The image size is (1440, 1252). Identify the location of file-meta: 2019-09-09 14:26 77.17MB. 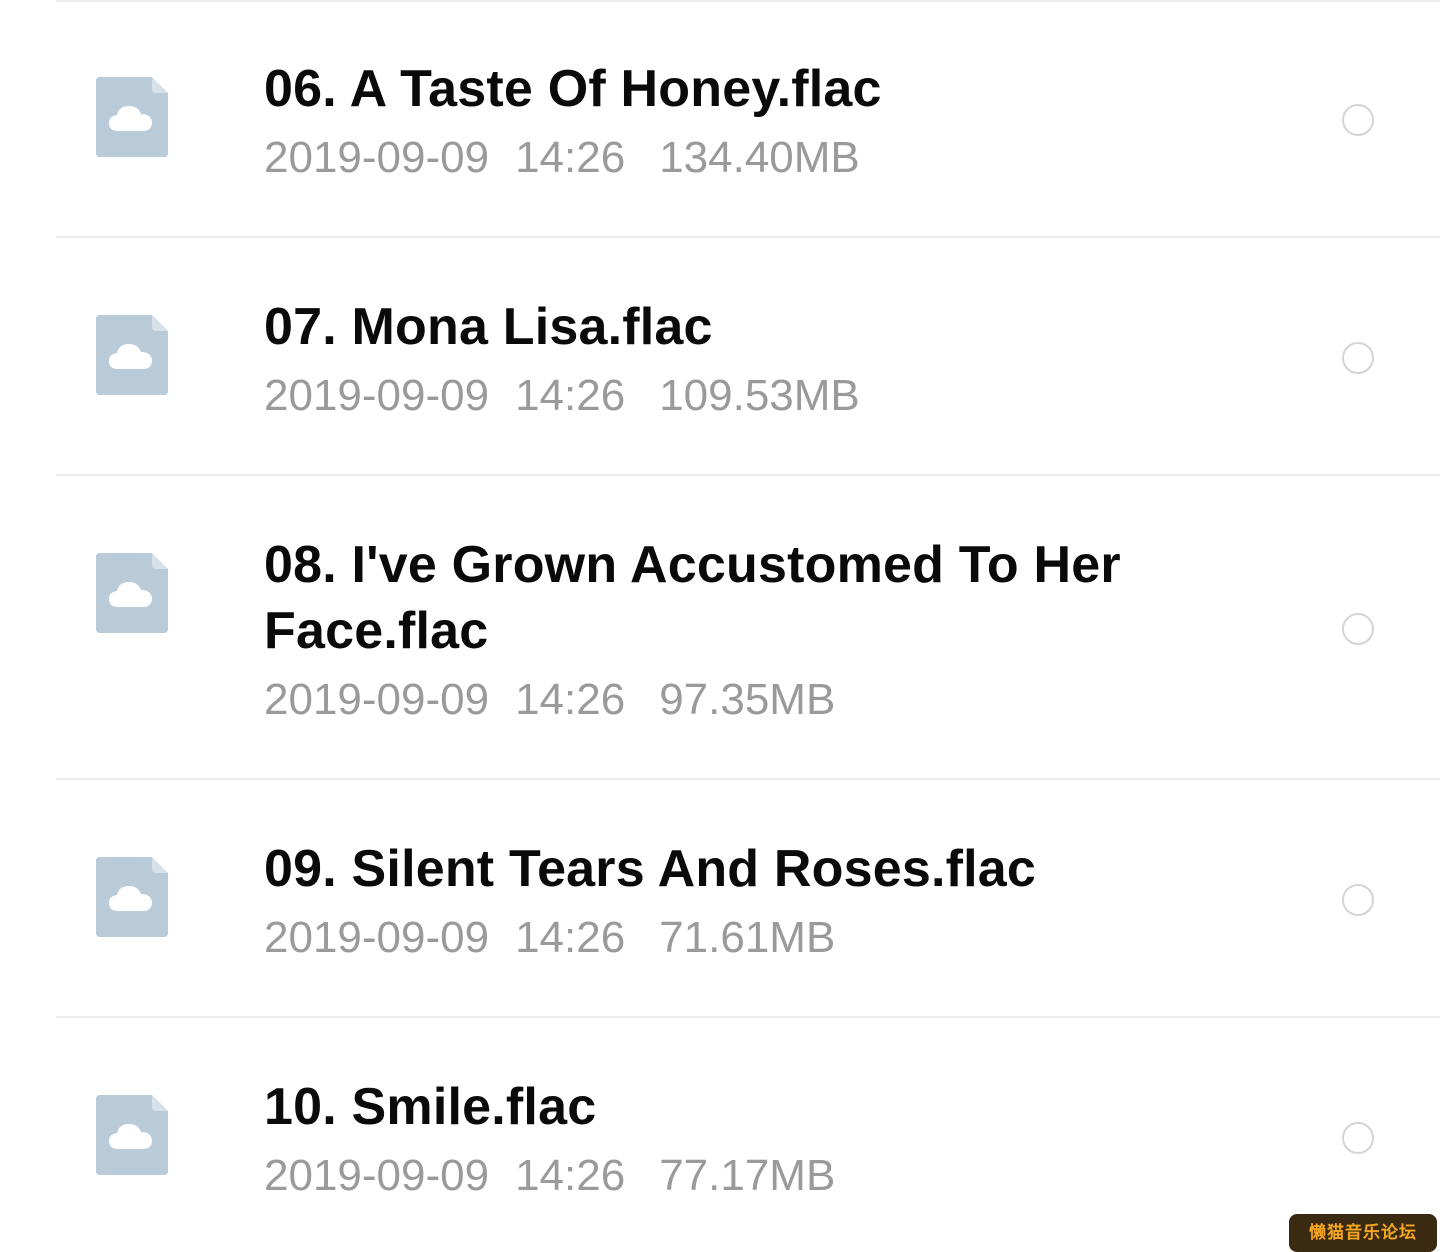
(744, 1176).